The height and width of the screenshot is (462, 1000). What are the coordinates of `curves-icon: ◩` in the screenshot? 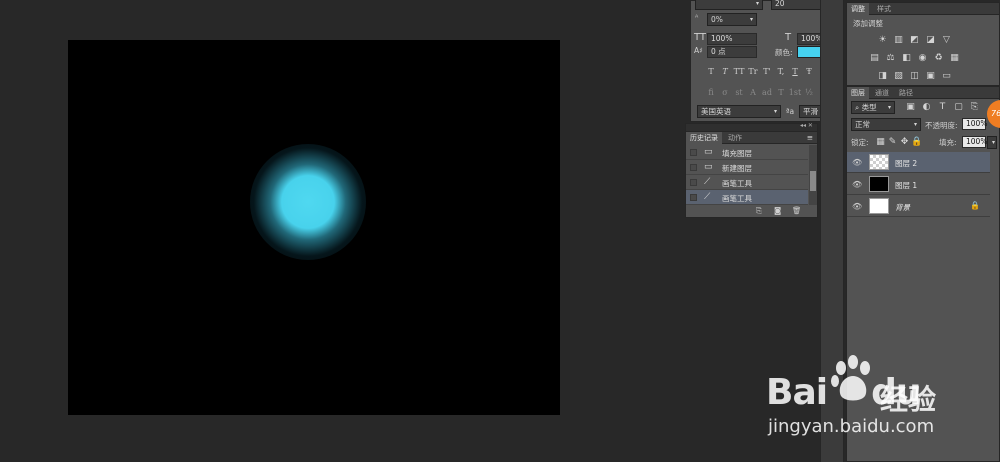 It's located at (914, 40).